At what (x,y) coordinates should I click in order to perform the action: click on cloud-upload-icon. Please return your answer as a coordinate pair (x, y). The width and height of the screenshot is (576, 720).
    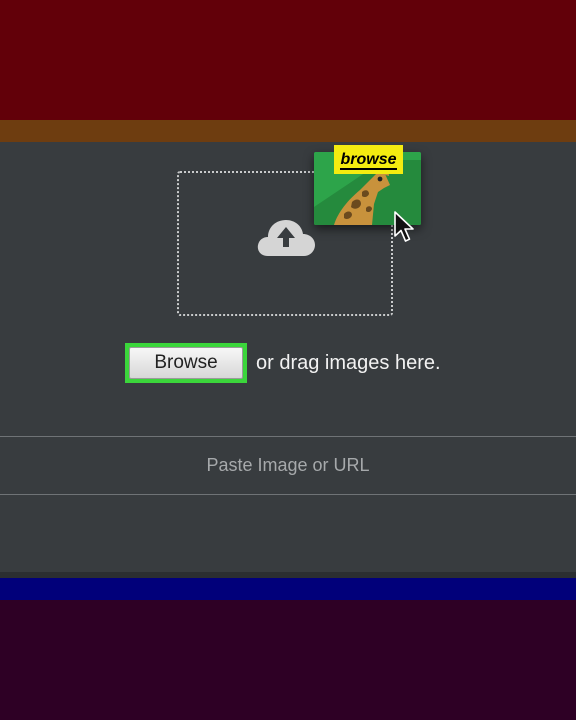
    Looking at the image, I should click on (286, 238).